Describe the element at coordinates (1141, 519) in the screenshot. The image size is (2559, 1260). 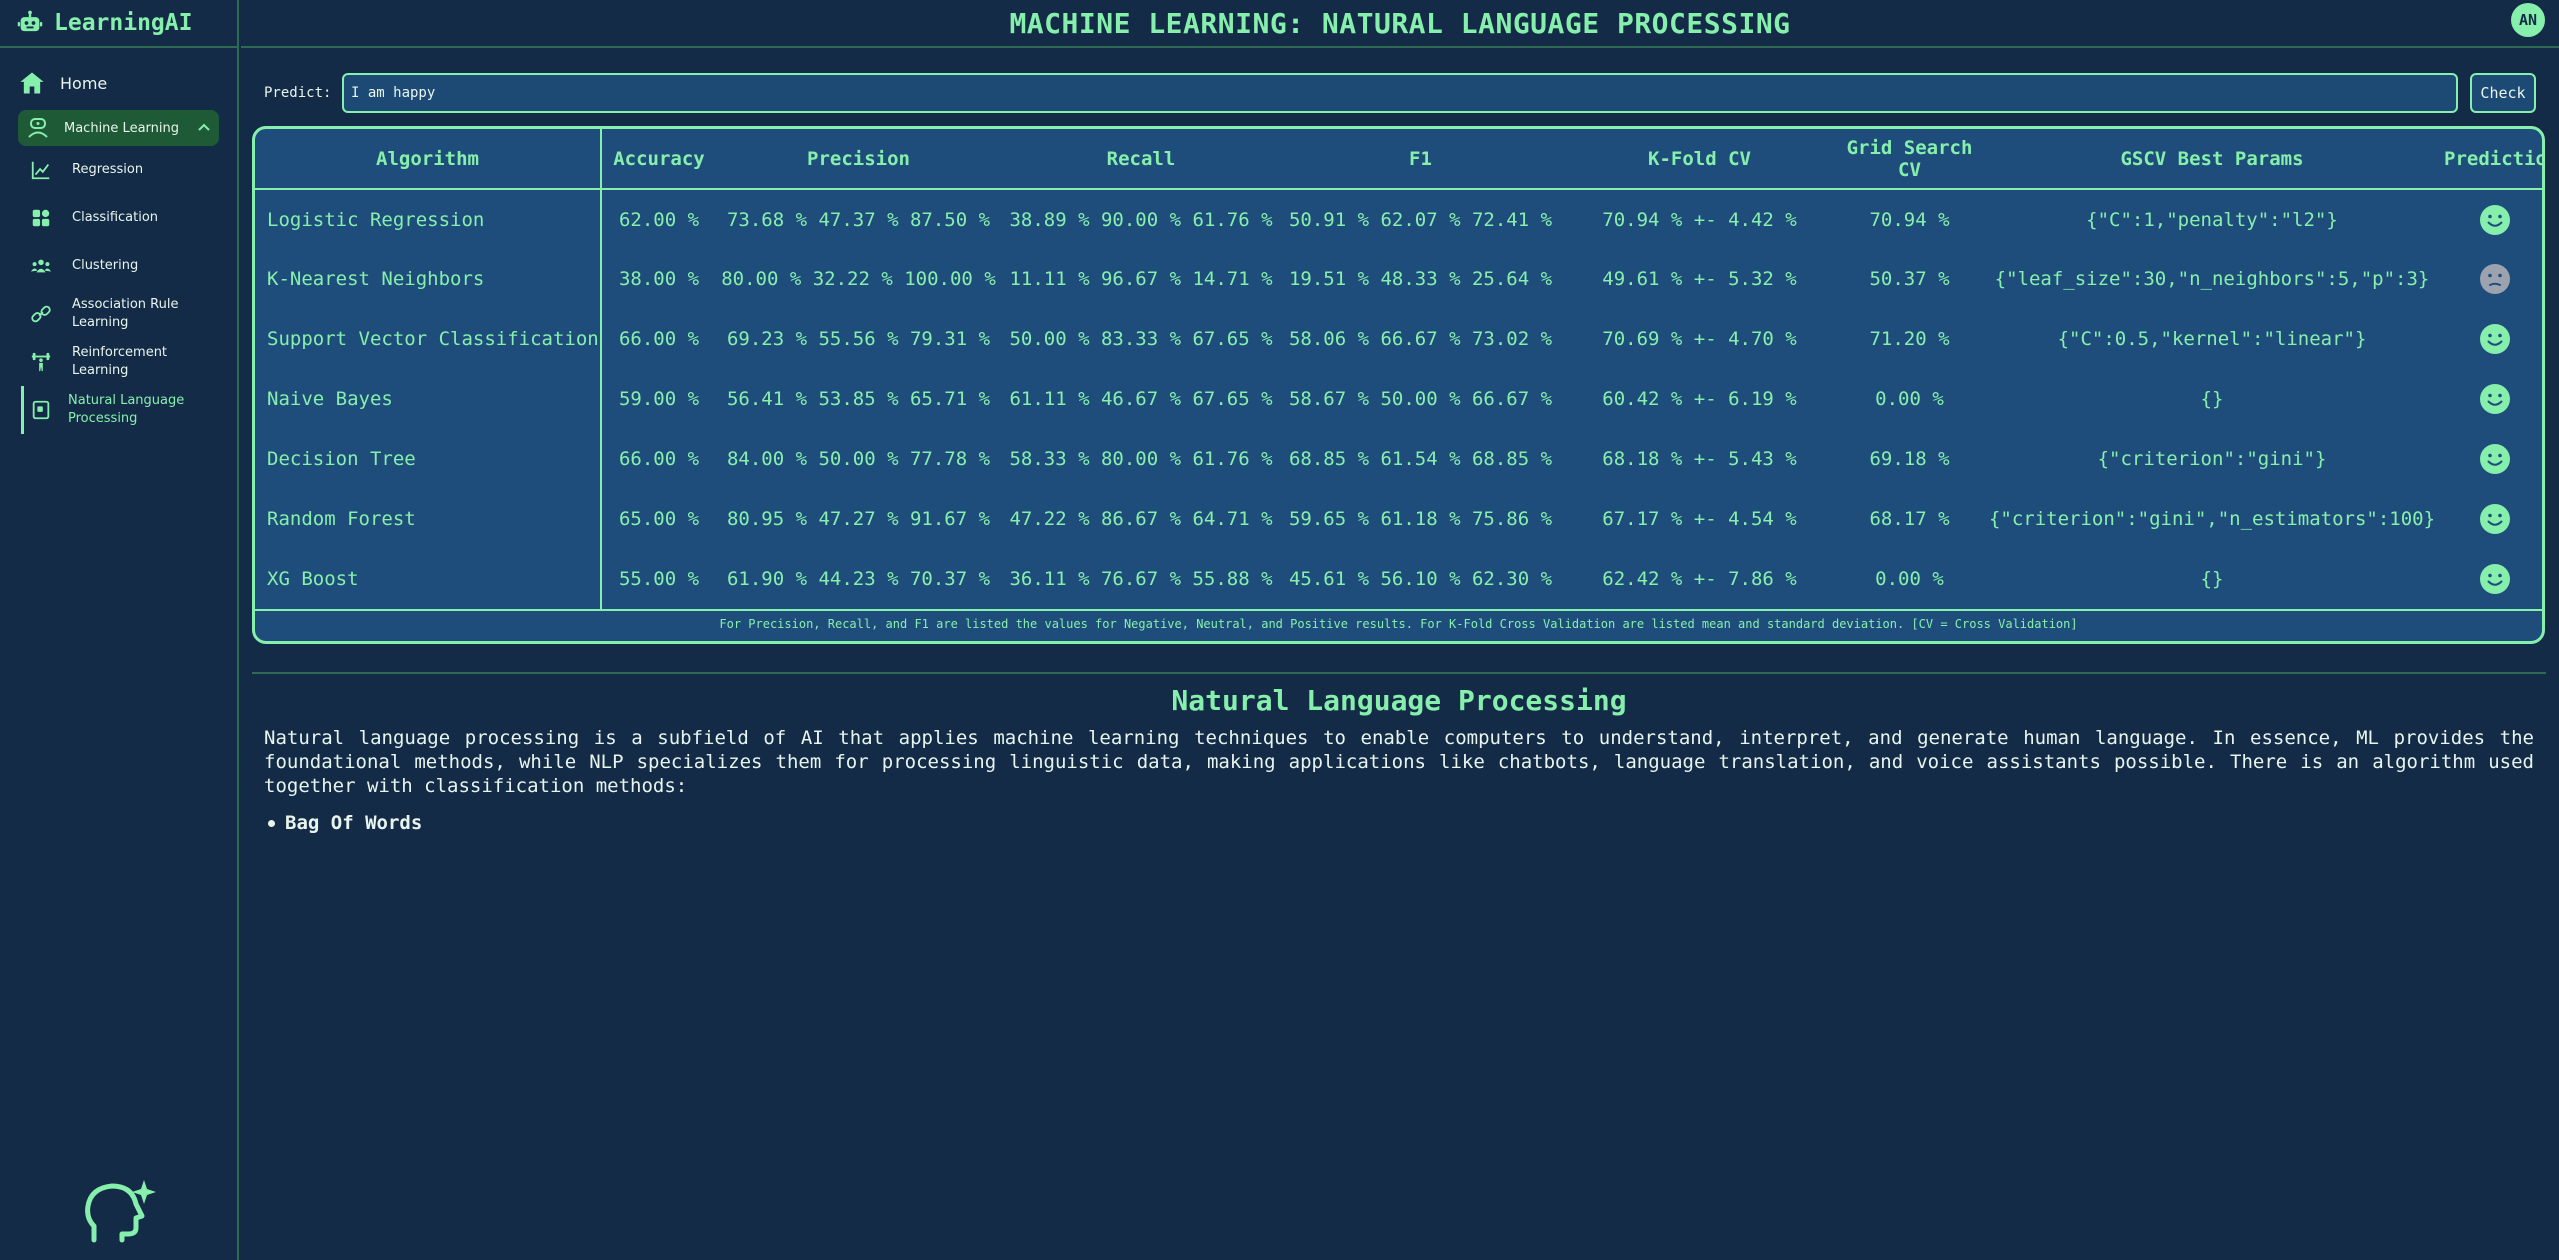
I see `cell-recall: 47.22 % 86.67 % 64.71 %` at that location.